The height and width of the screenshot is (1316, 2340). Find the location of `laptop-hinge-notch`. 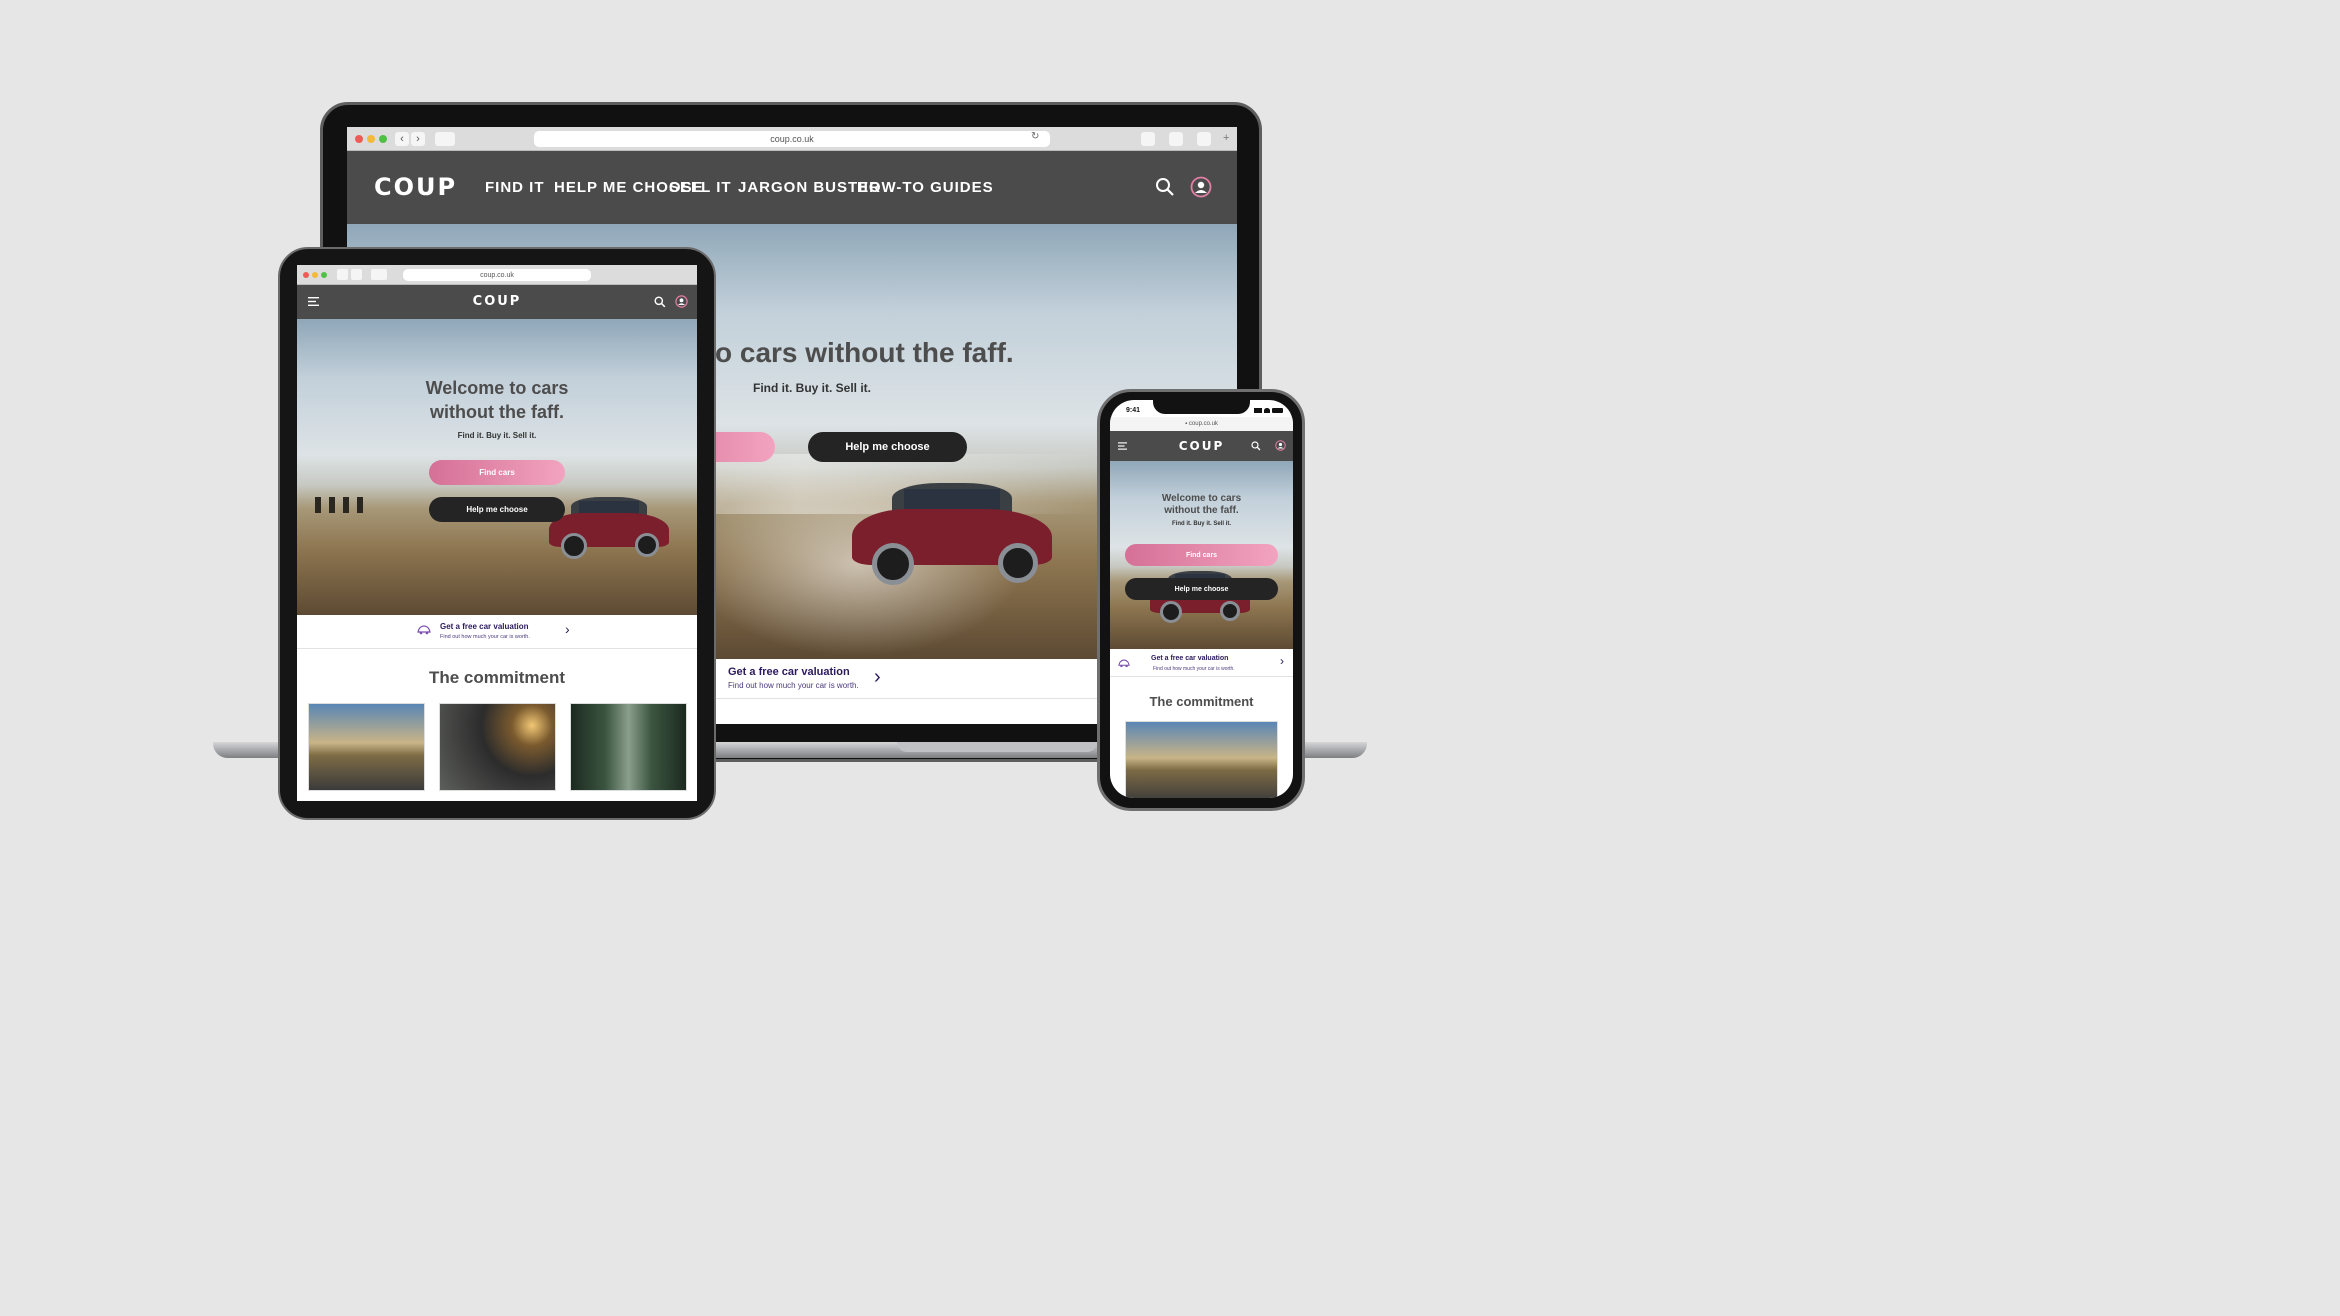

laptop-hinge-notch is located at coordinates (997, 747).